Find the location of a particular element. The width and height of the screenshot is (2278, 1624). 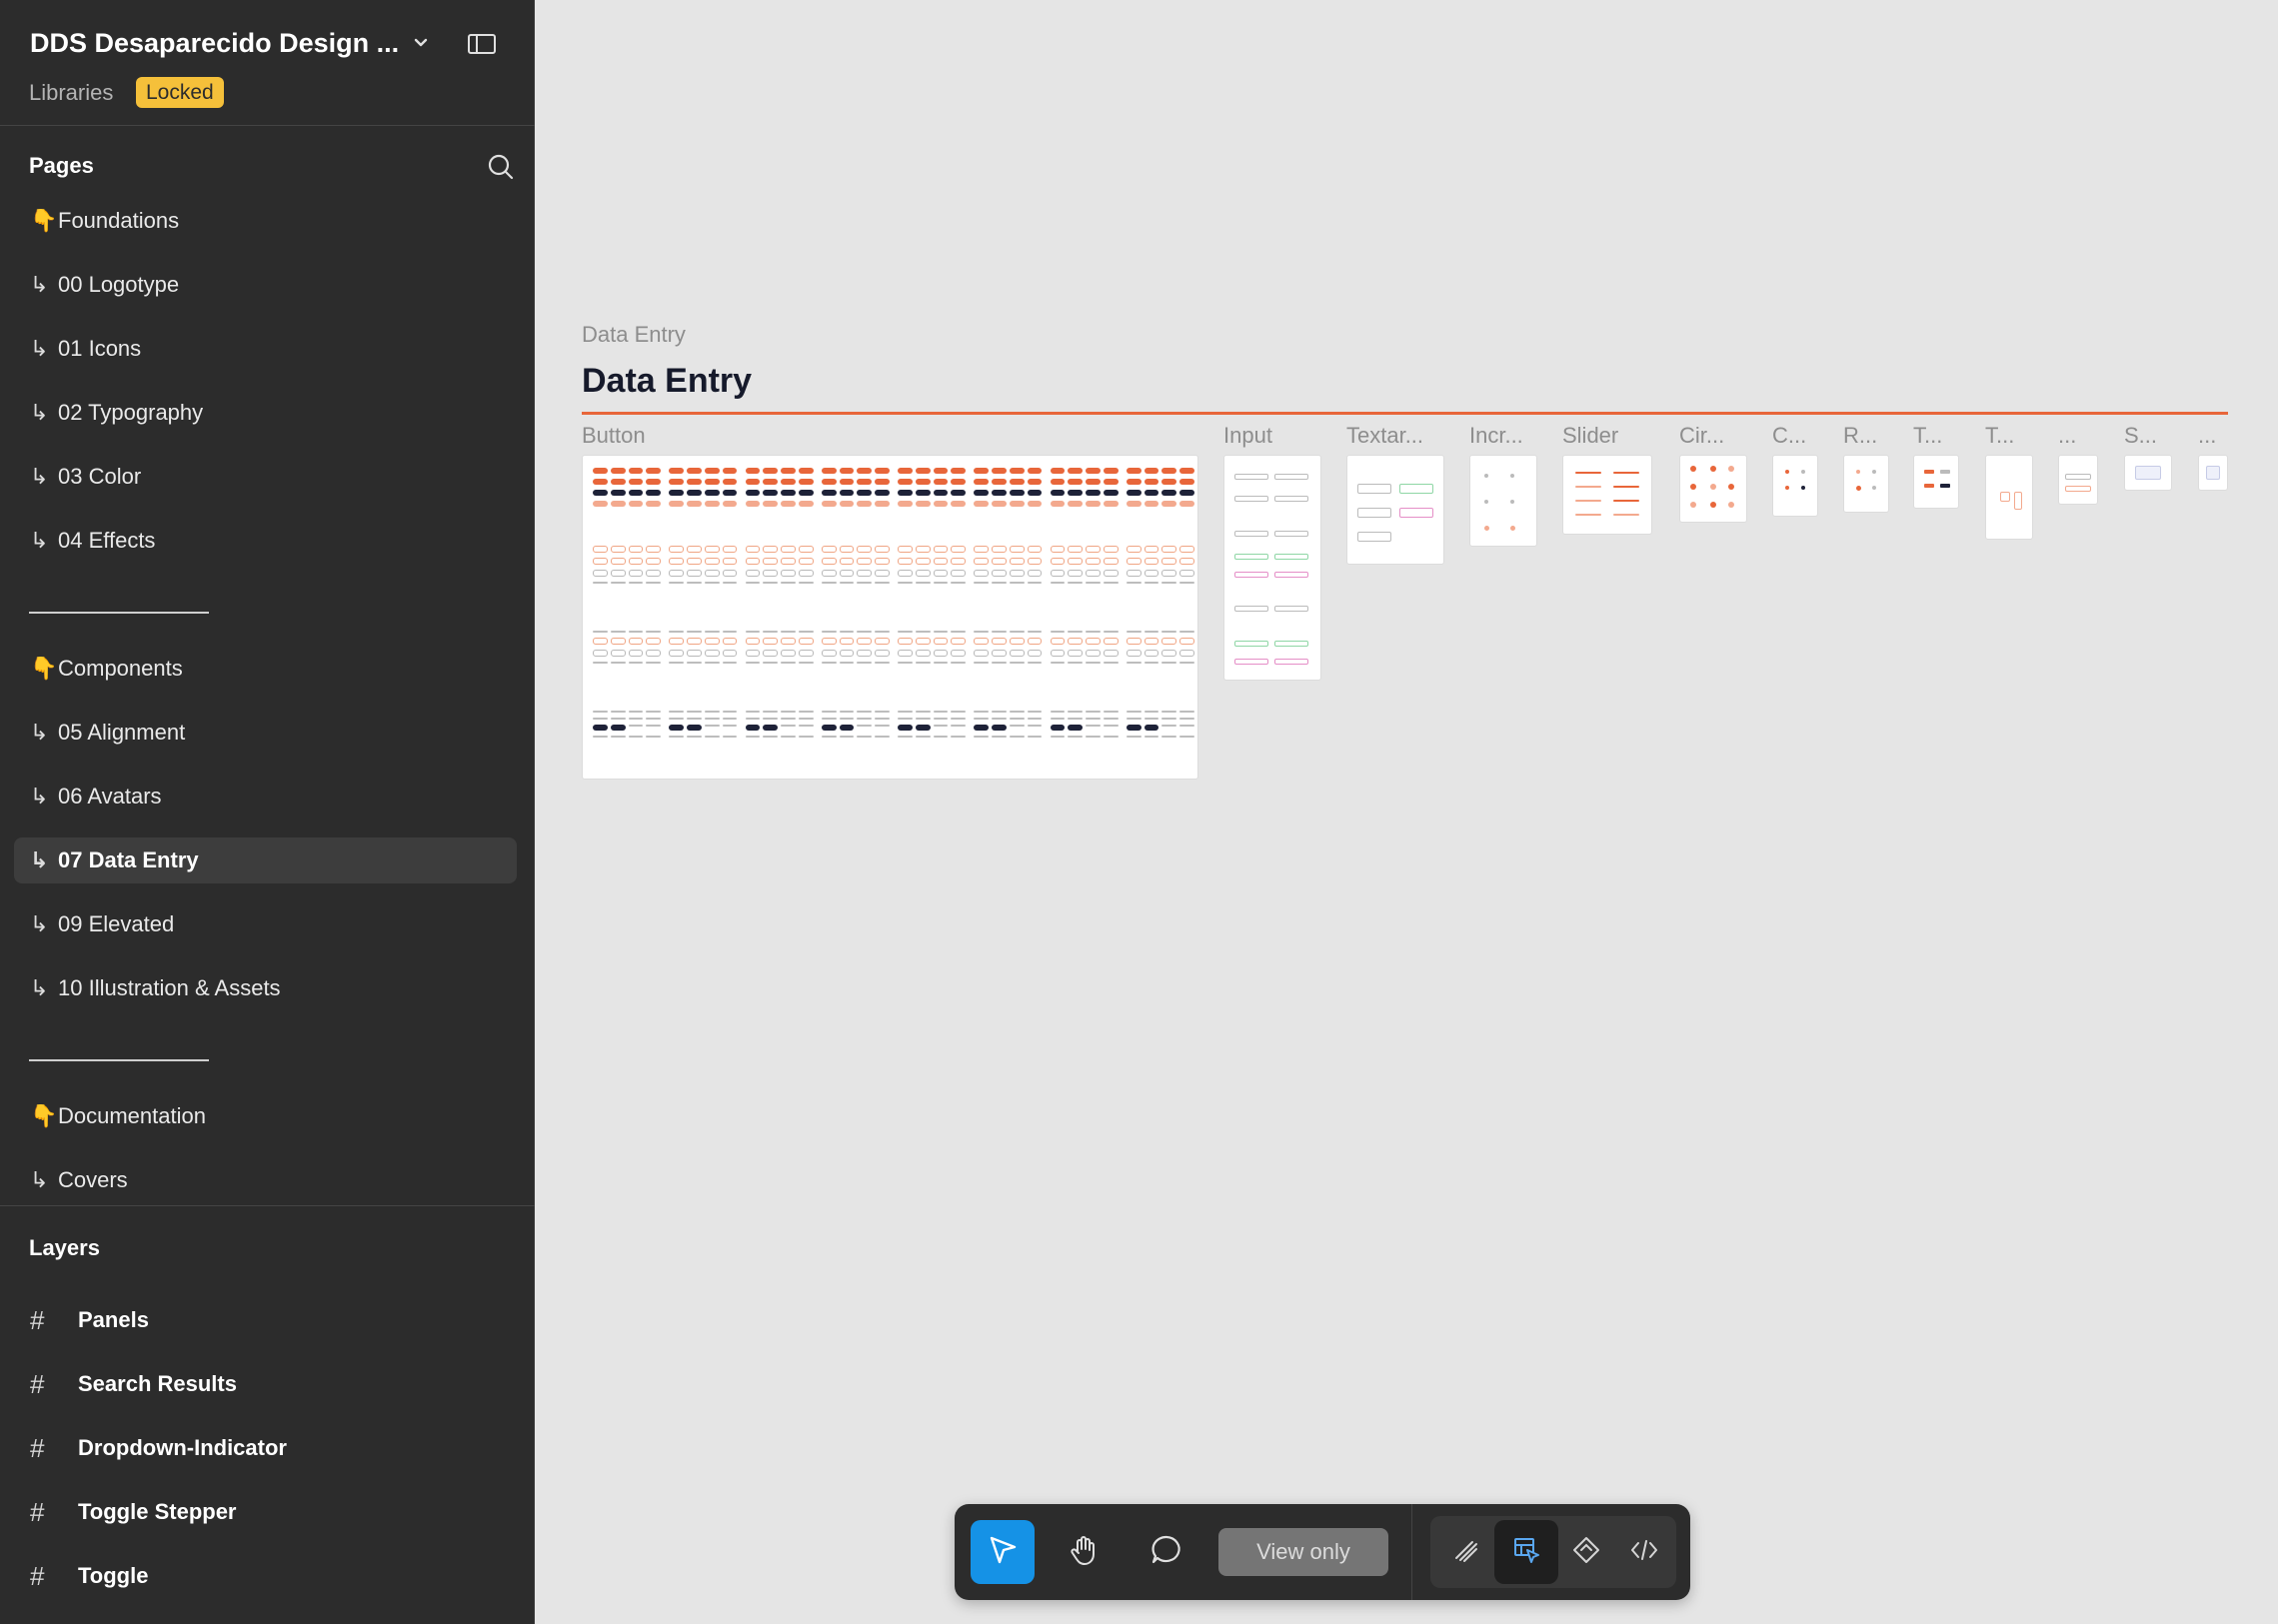

page-item-foundations: 👇 Foundations is located at coordinates (265, 221).